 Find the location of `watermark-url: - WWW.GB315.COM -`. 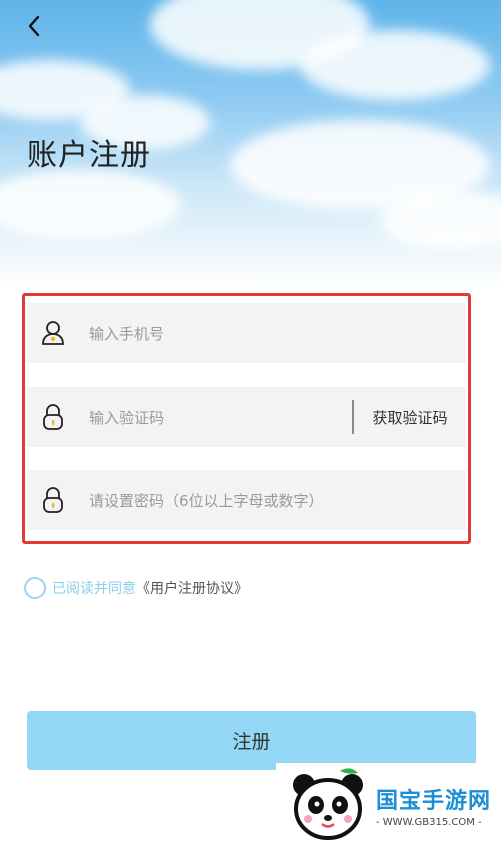

watermark-url: - WWW.GB315.COM - is located at coordinates (429, 822).